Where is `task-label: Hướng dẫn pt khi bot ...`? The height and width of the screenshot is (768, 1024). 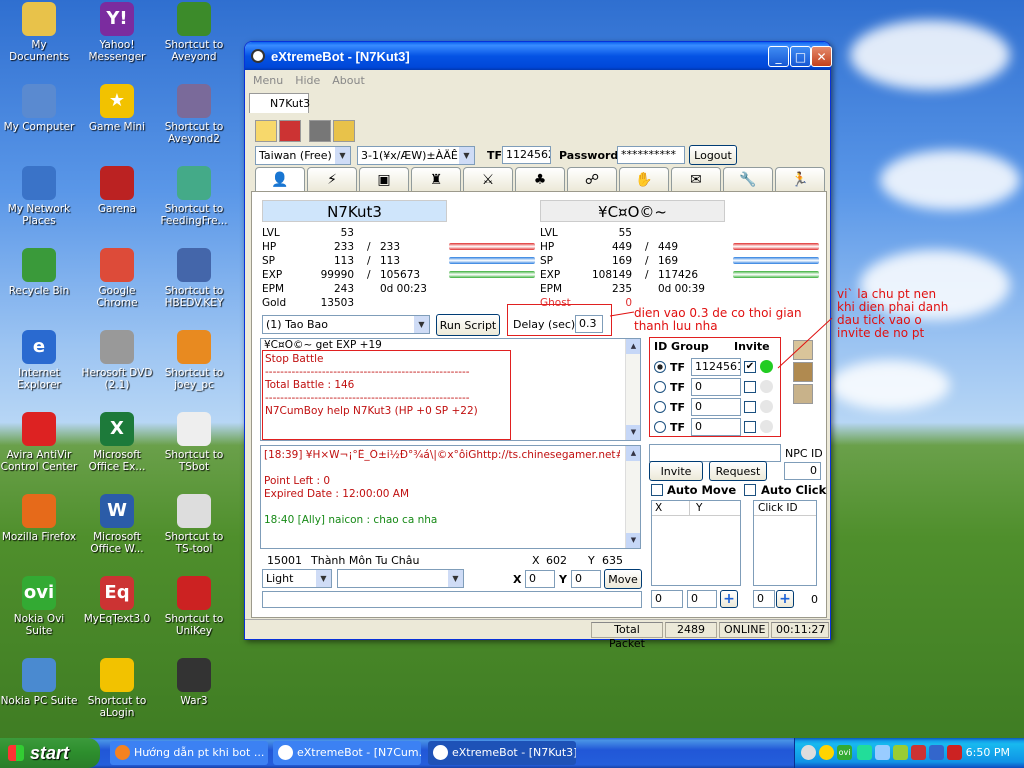 task-label: Hướng dẫn pt khi bot ... is located at coordinates (199, 752).